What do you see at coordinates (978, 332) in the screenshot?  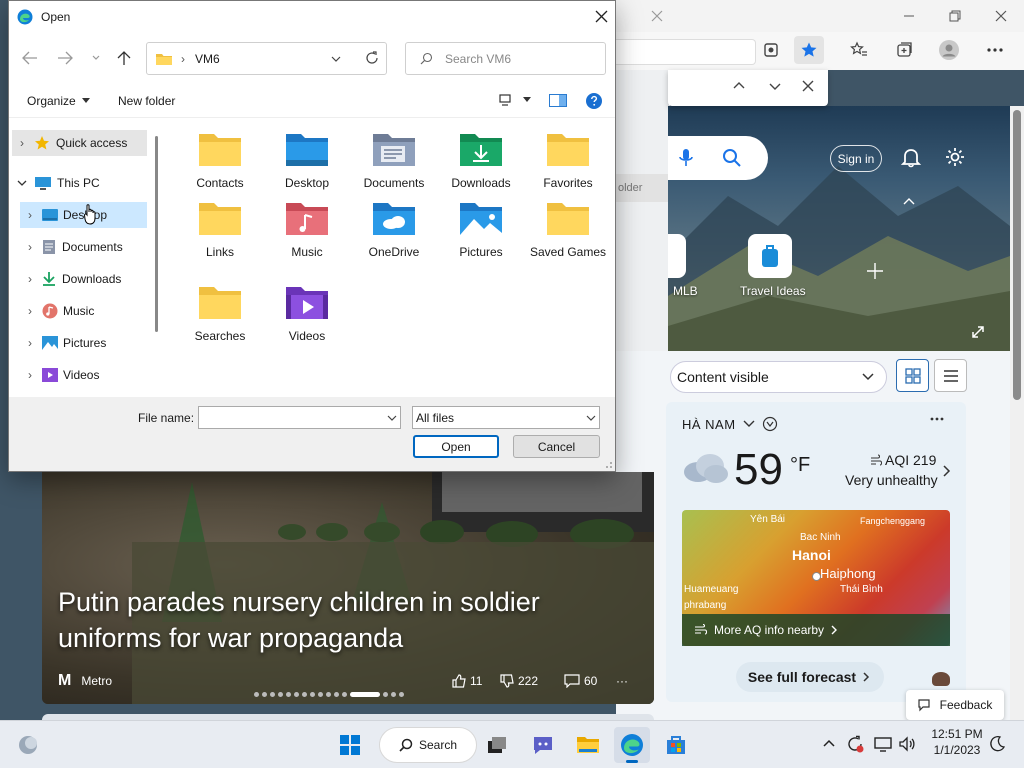 I see `expand-icon` at bounding box center [978, 332].